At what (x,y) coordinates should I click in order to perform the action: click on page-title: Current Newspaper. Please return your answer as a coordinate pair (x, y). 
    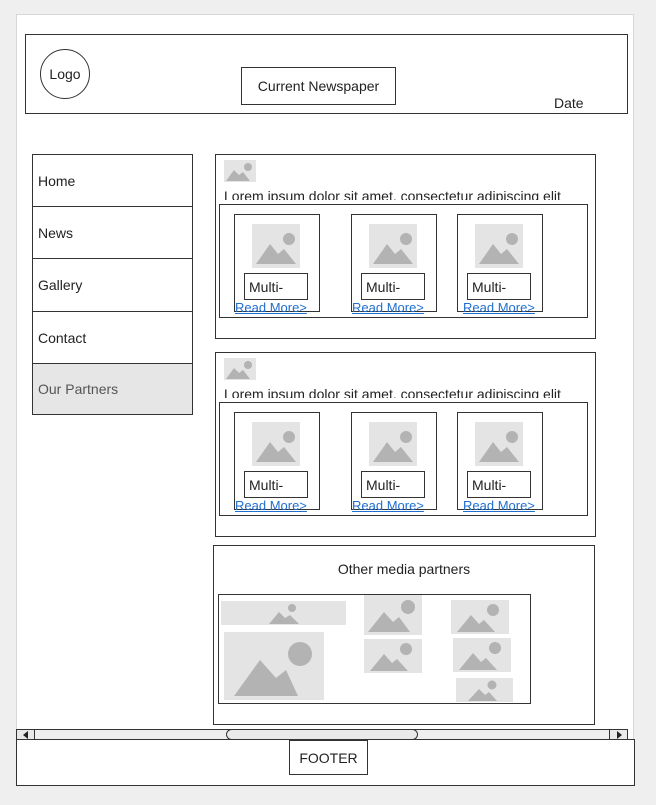
    Looking at the image, I should click on (318, 86).